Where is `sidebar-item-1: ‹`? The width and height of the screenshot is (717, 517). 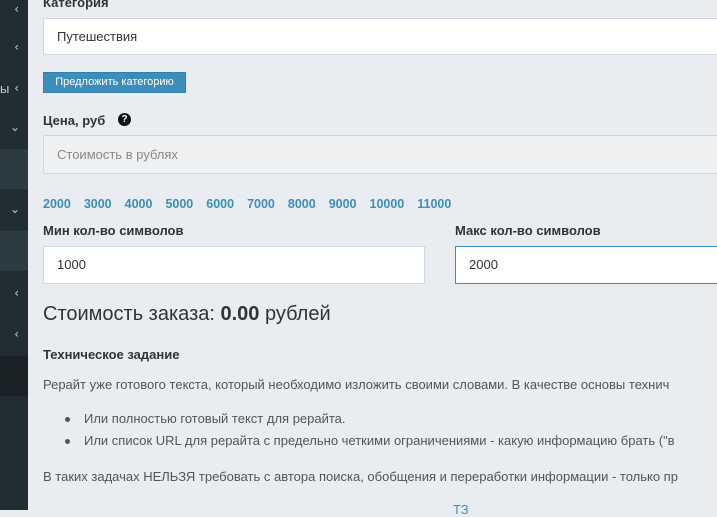
sidebar-item-1: ‹ is located at coordinates (14, 15).